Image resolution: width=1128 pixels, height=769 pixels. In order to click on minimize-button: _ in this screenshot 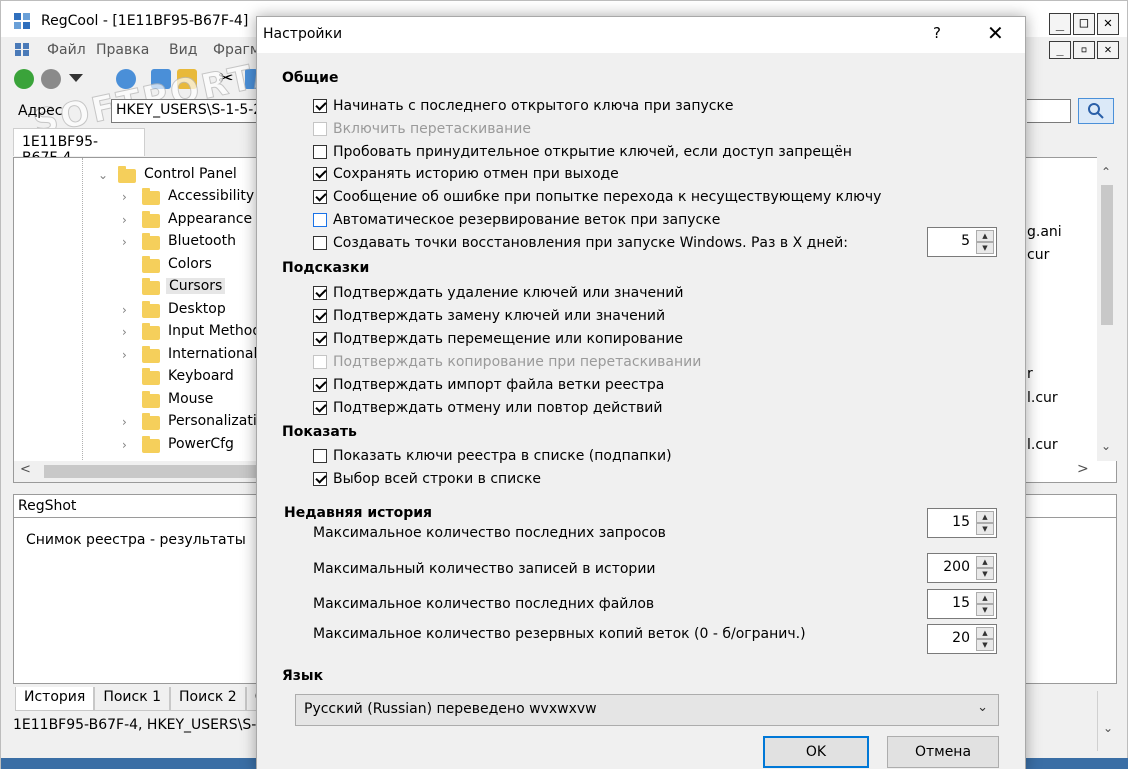, I will do `click(1060, 24)`.